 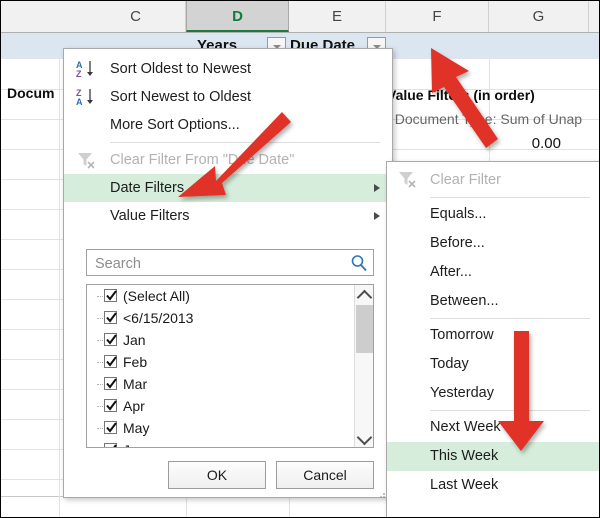 What do you see at coordinates (136, 428) in the screenshot?
I see `list-item-label: May` at bounding box center [136, 428].